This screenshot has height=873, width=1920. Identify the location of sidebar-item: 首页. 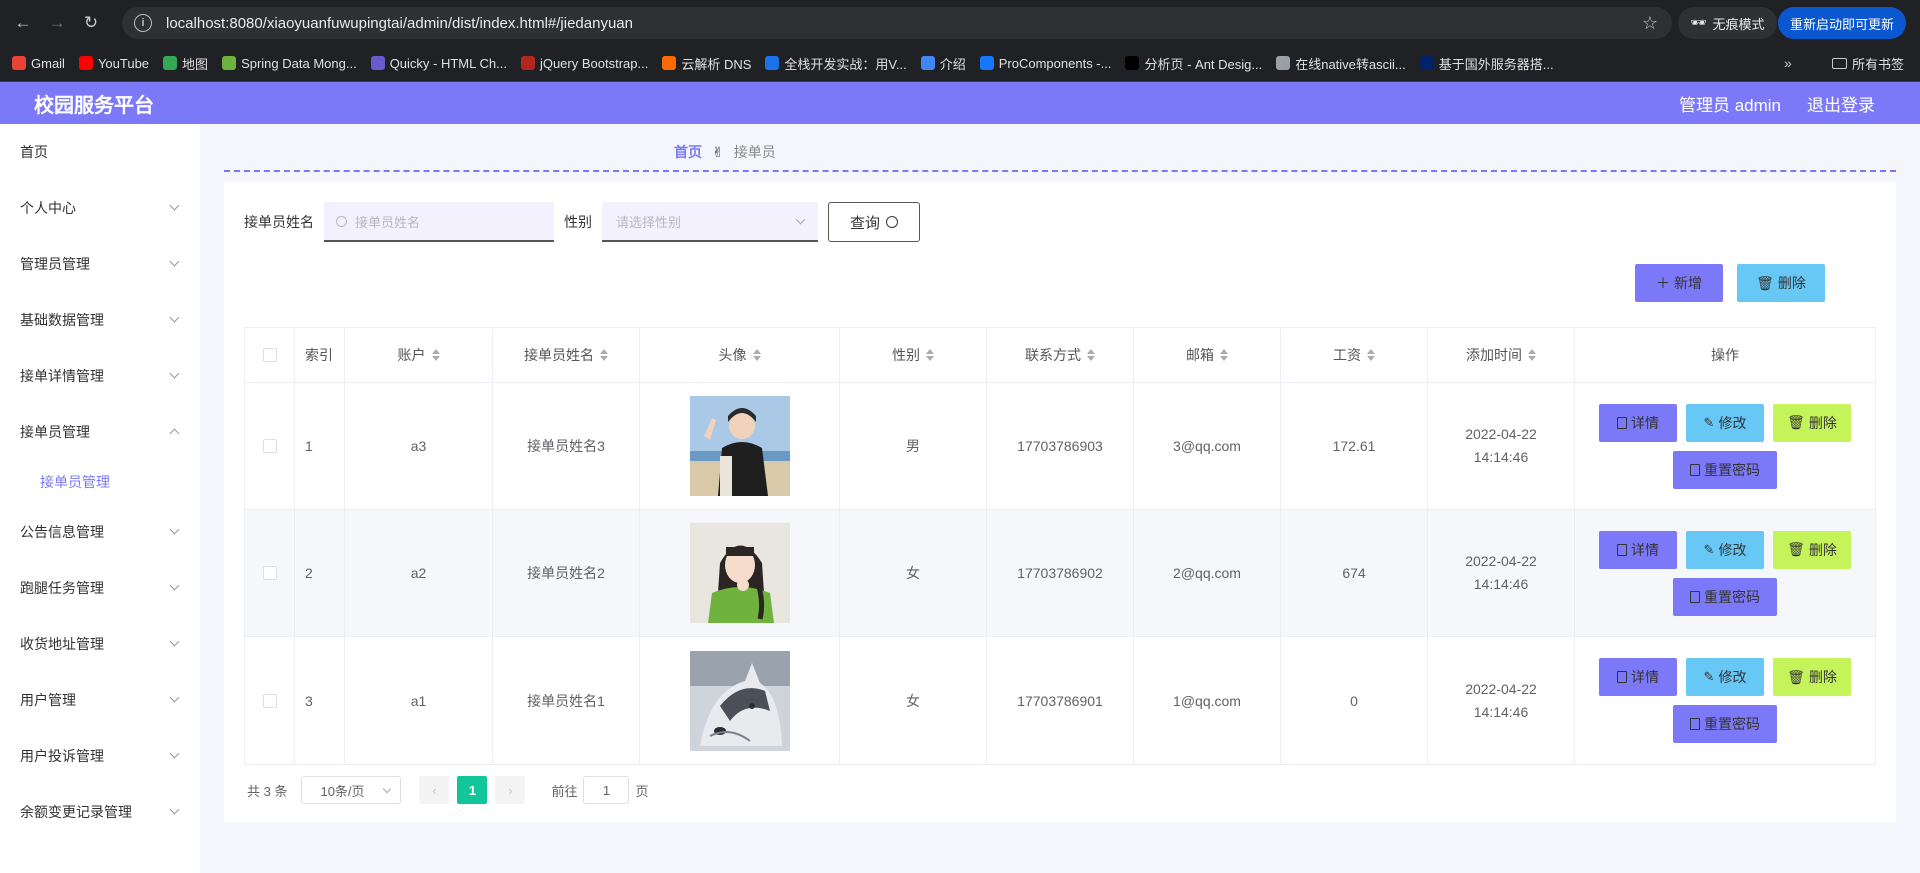
(100, 152).